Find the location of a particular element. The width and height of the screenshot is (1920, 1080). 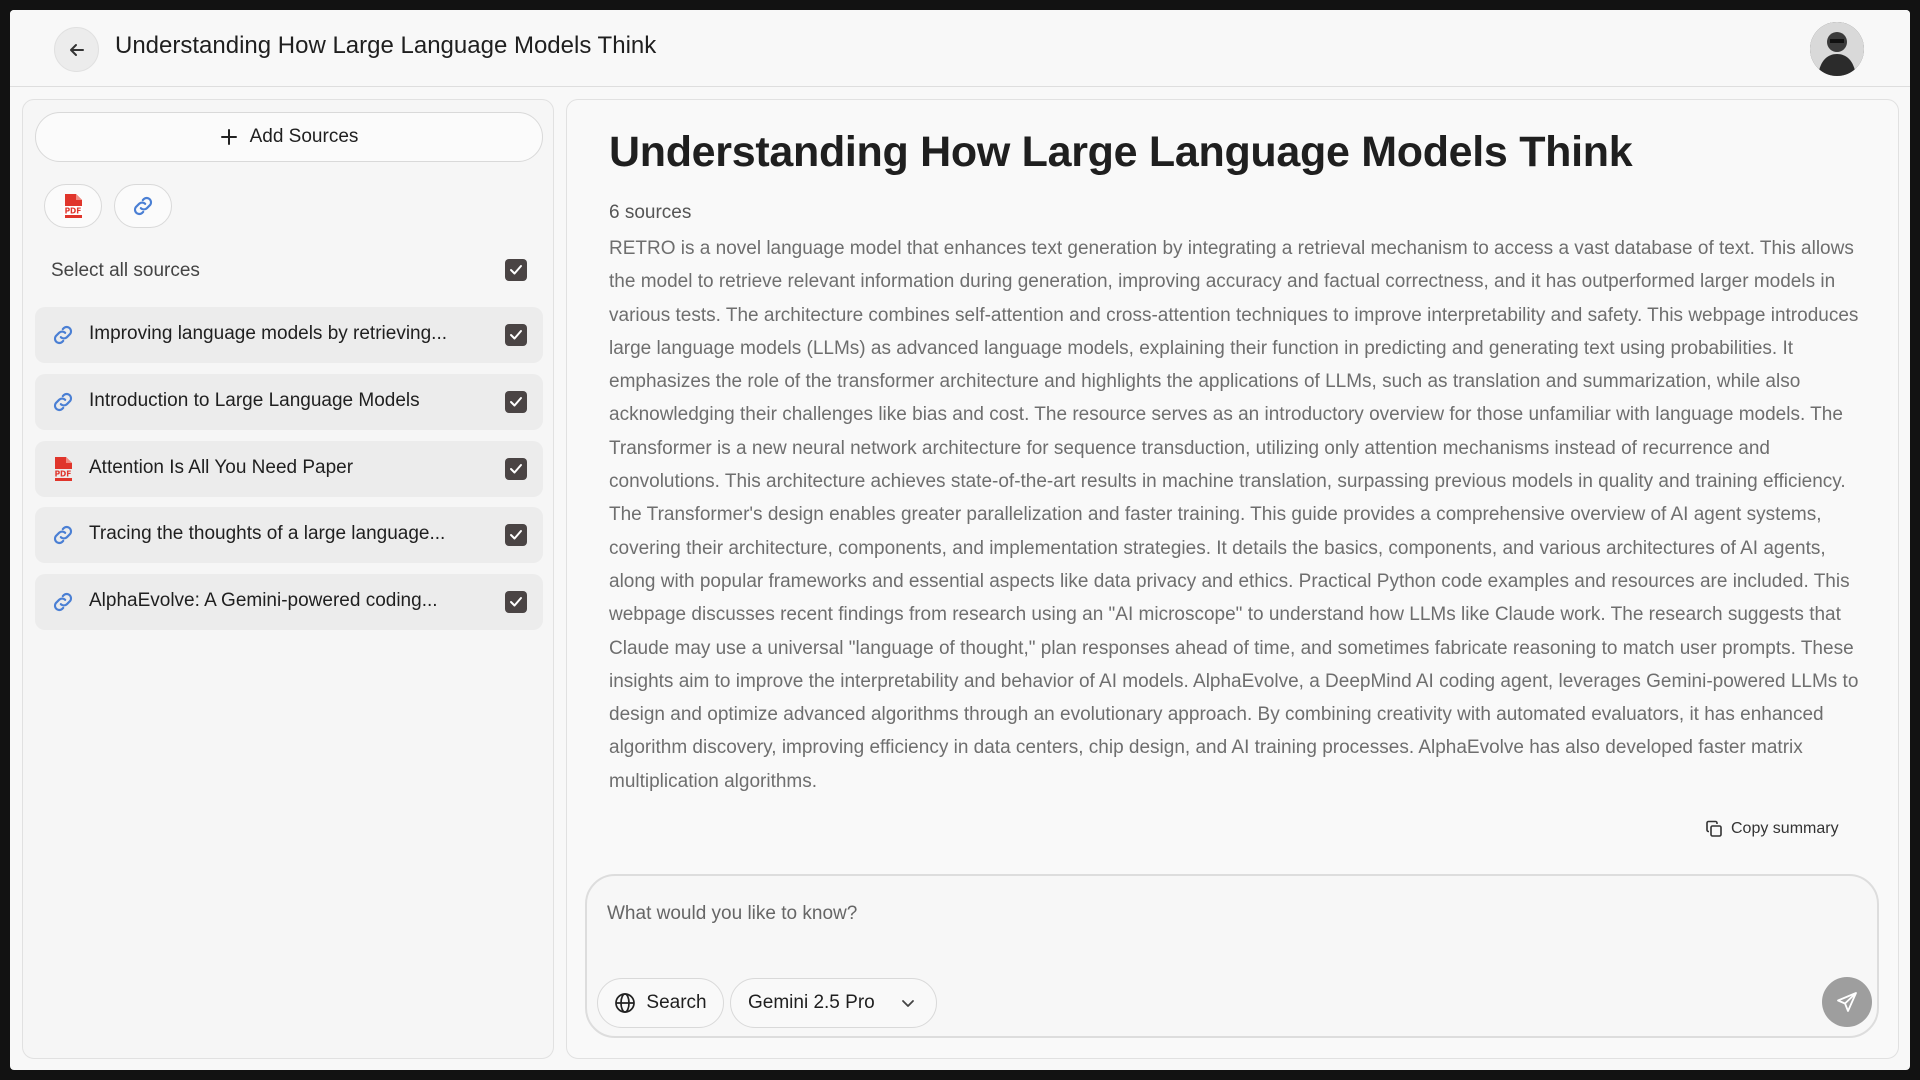

send-button is located at coordinates (1847, 1002).